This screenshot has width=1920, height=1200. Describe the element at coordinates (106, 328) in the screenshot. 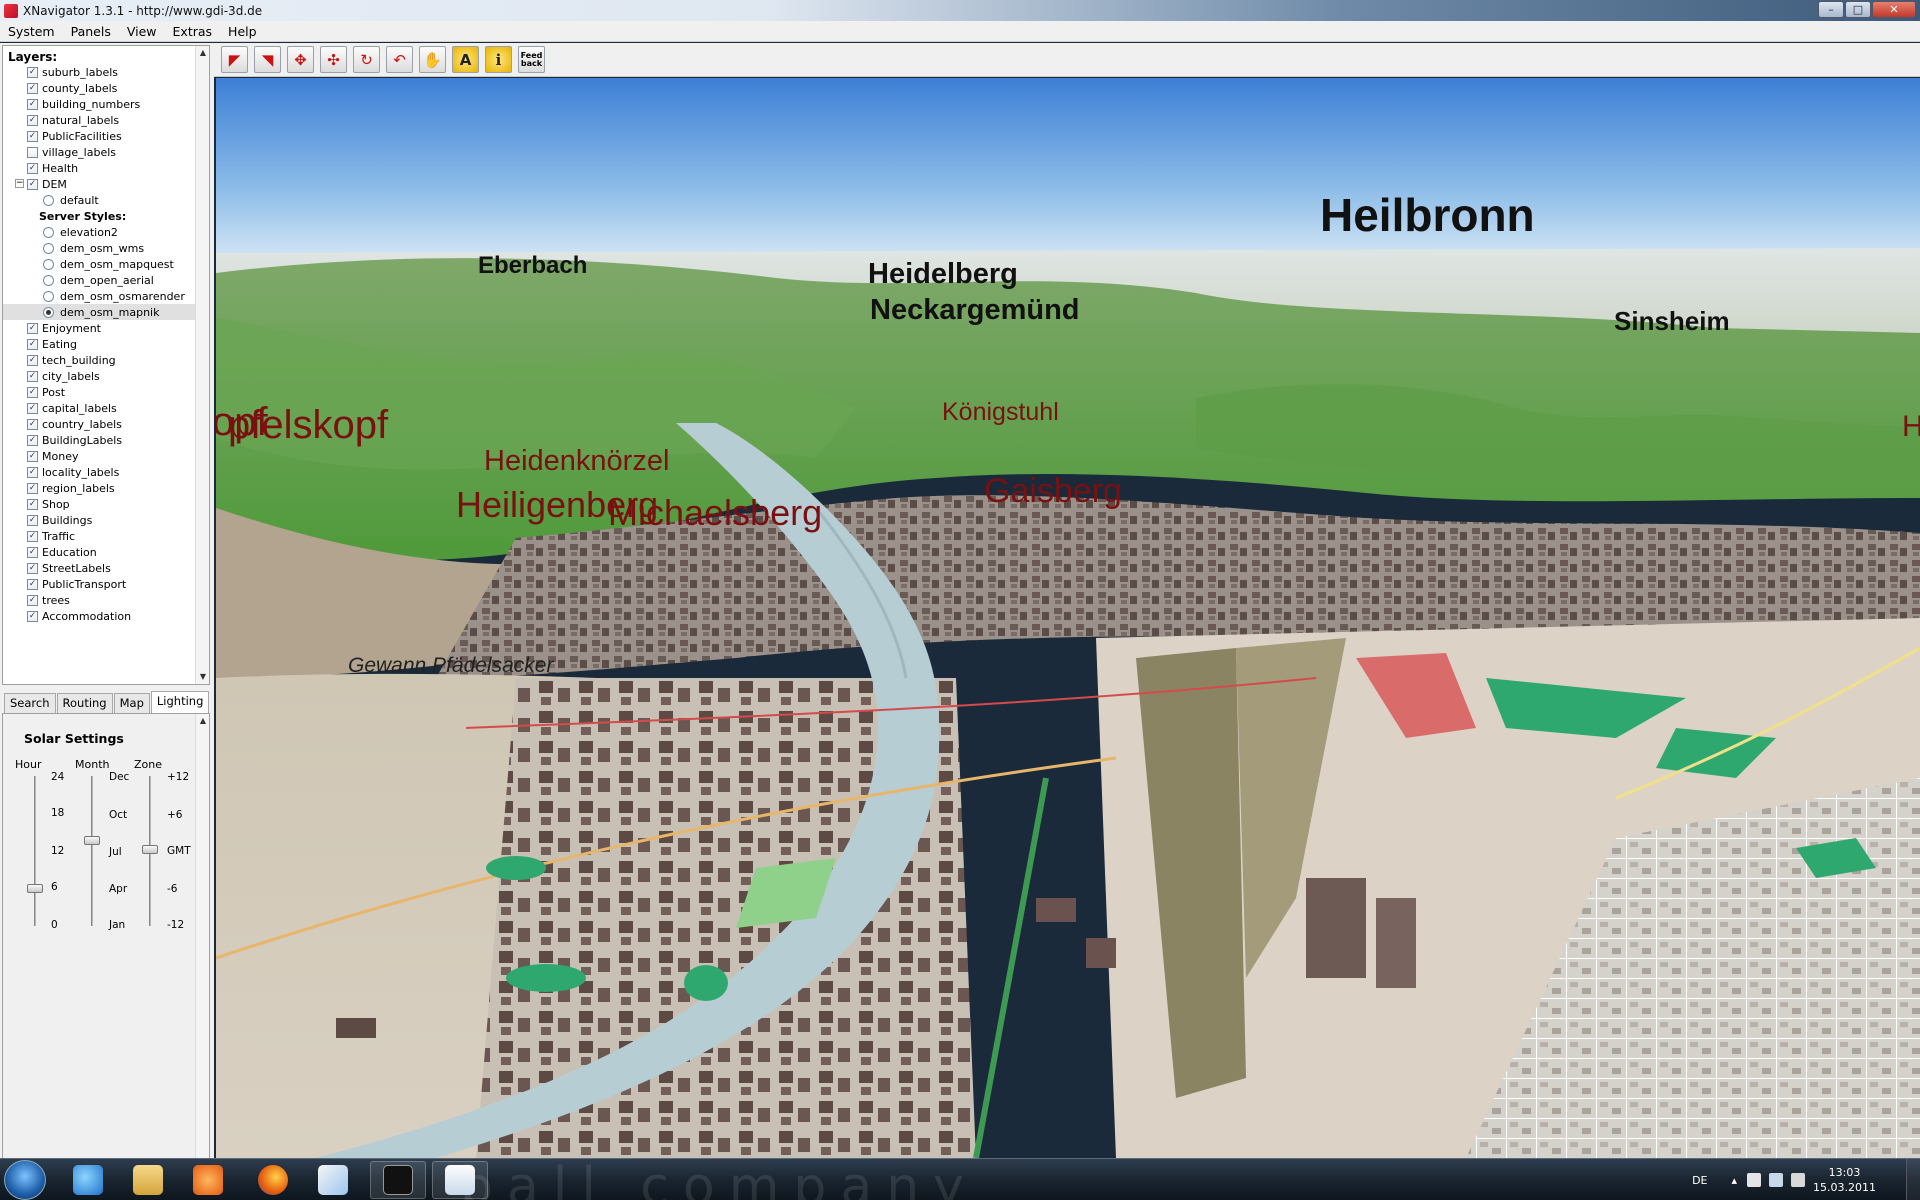

I see `layer-item: ✓ Enjoyment` at that location.